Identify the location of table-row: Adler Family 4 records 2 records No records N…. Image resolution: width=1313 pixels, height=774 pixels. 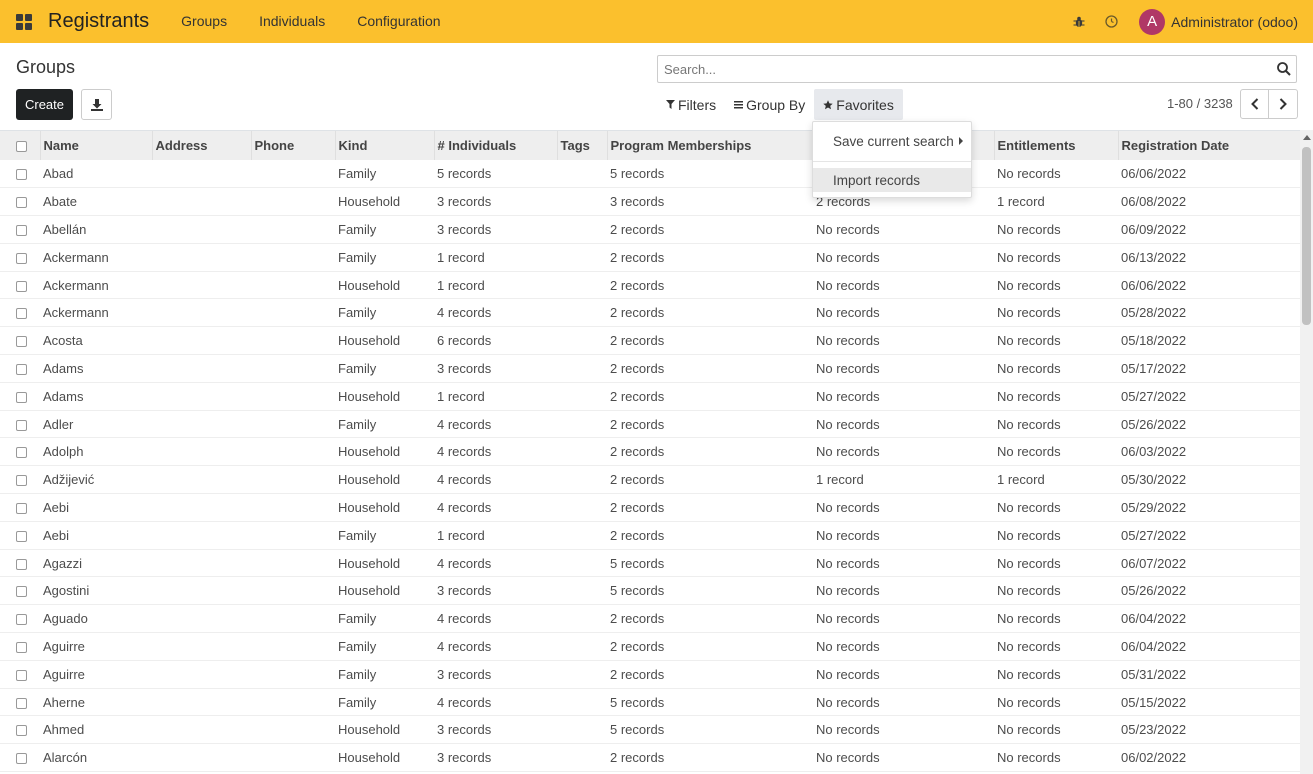
(650, 424).